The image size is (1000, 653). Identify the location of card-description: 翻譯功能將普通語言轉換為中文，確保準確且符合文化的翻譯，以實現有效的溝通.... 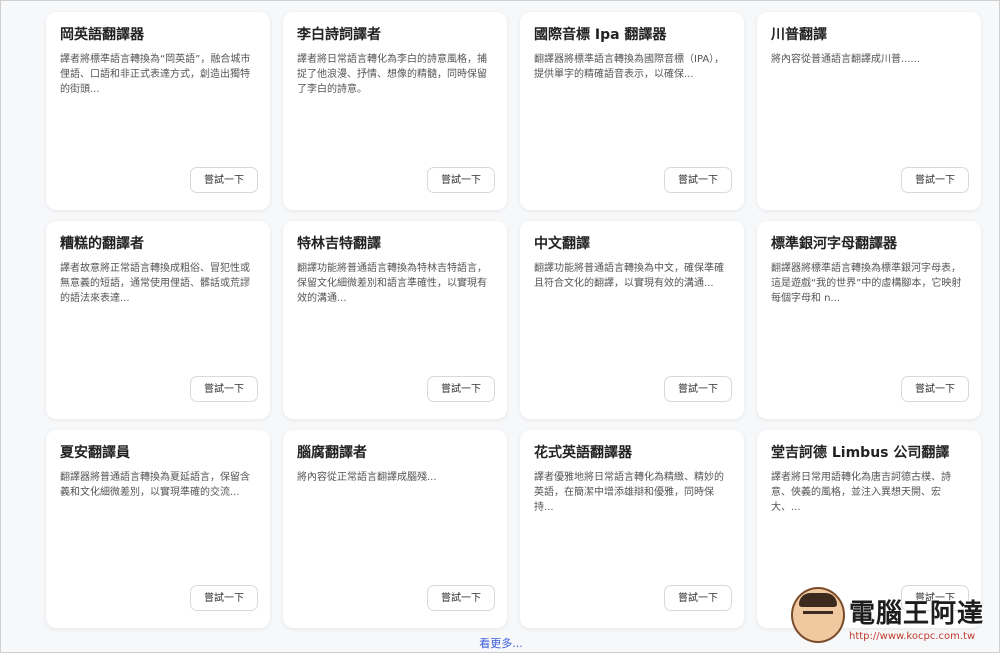
(629, 276).